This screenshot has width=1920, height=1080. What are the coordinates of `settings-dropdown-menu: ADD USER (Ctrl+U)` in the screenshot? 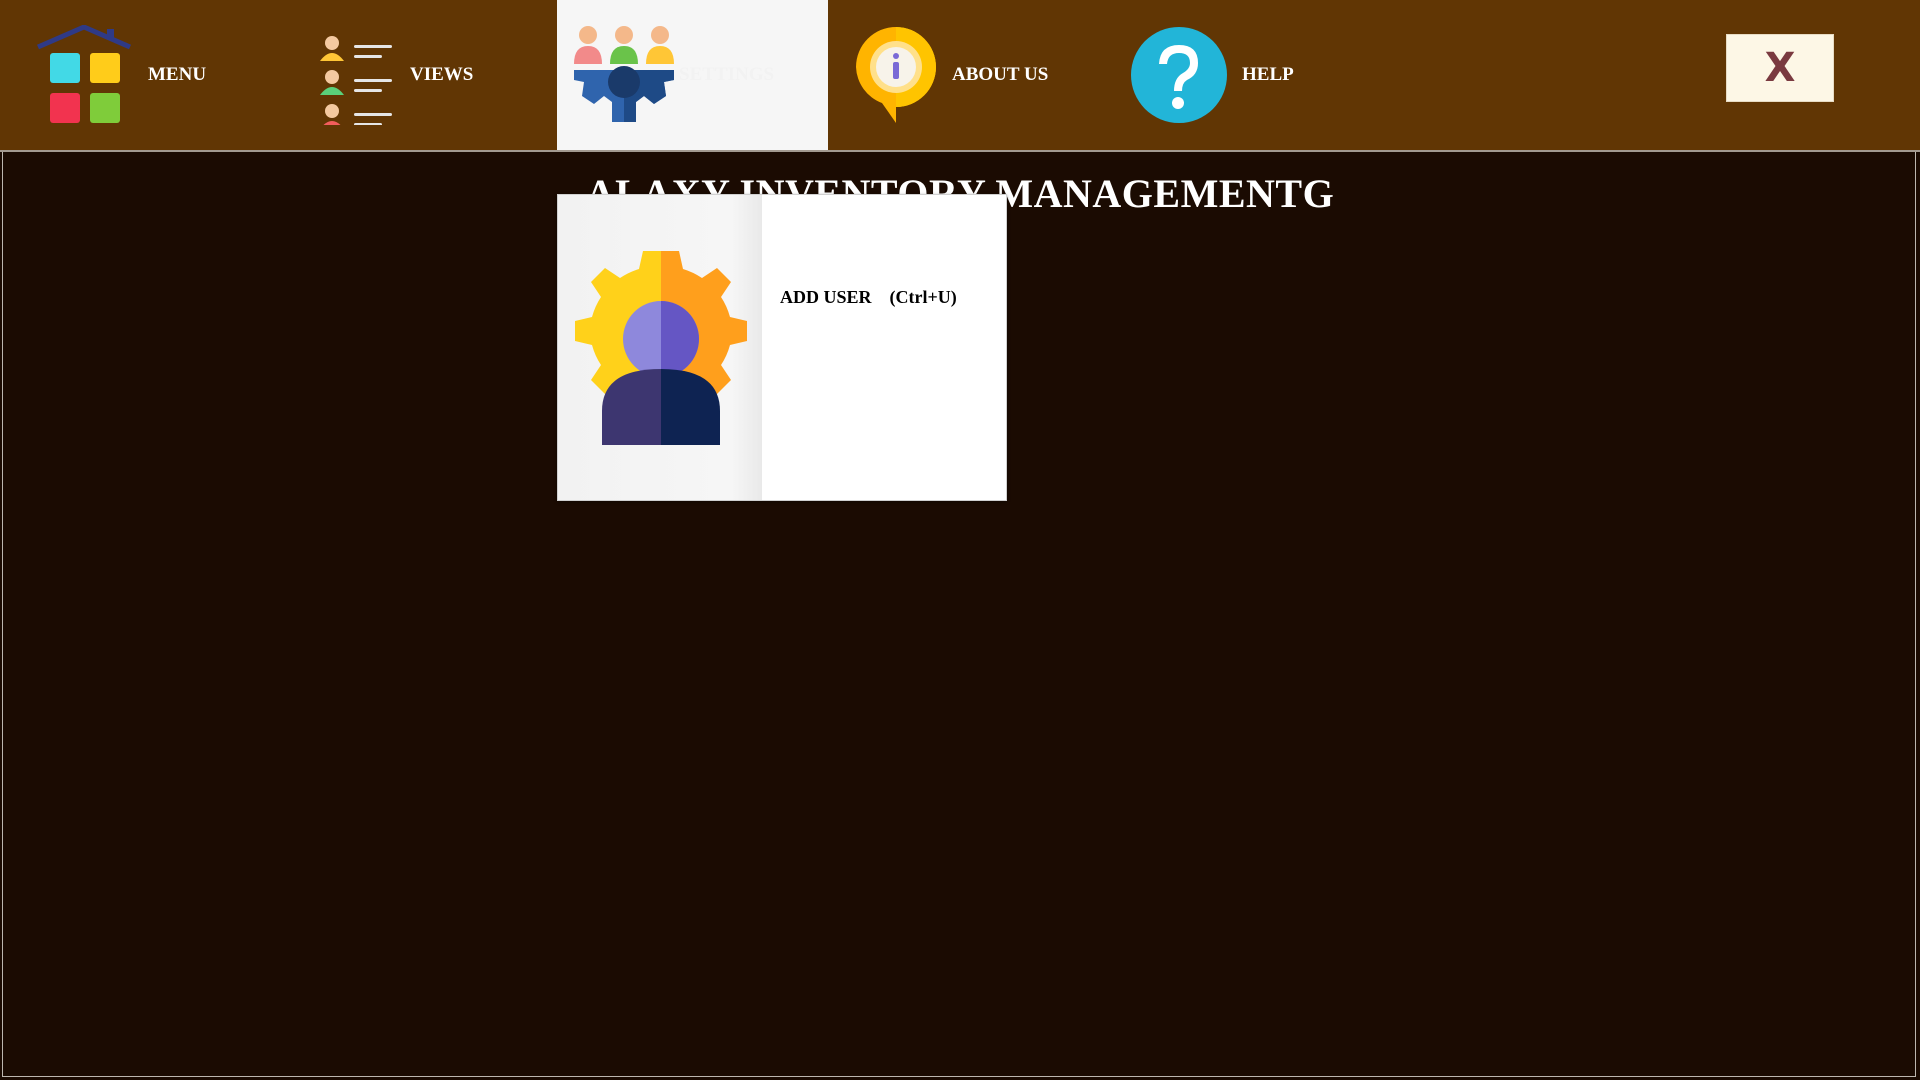 It's located at (782, 347).